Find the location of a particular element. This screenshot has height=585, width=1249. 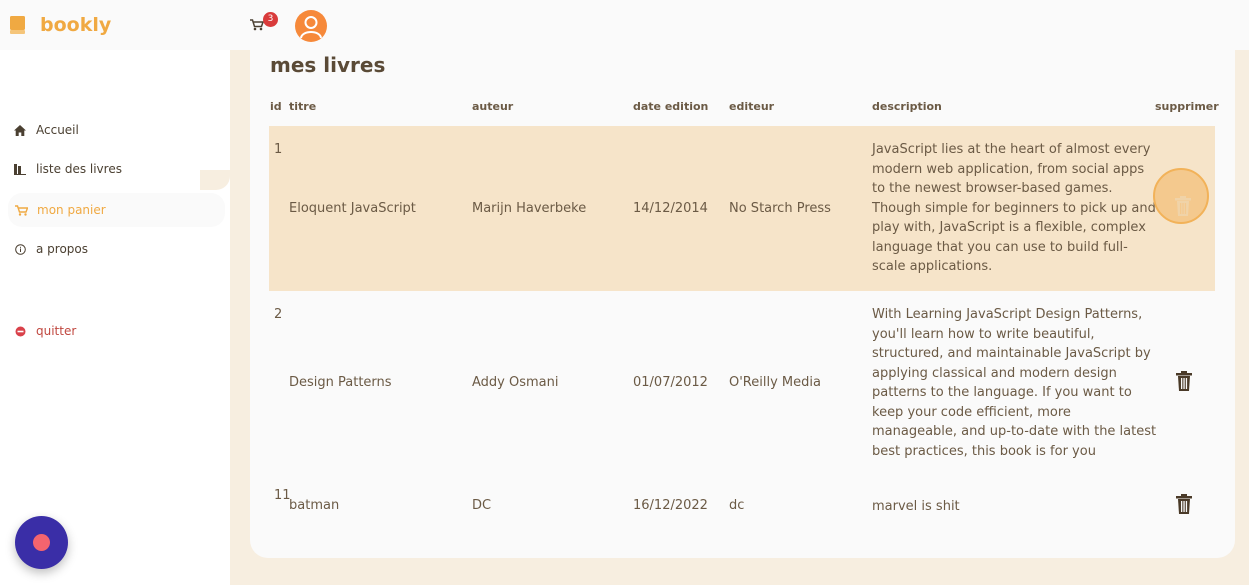

cell-auteur: Marijn Haverbeke is located at coordinates (529, 208).